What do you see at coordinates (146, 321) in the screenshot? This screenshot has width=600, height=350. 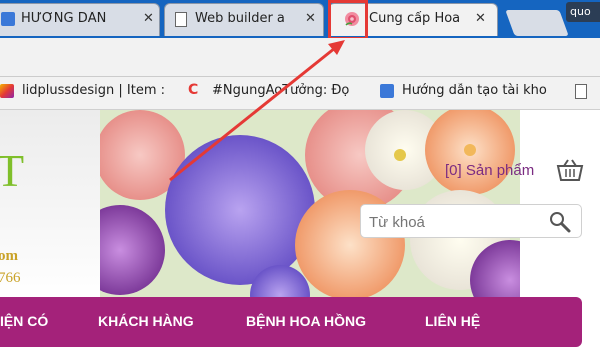 I see `nav-item-khach-hang: KHÁCH HÀNG` at bounding box center [146, 321].